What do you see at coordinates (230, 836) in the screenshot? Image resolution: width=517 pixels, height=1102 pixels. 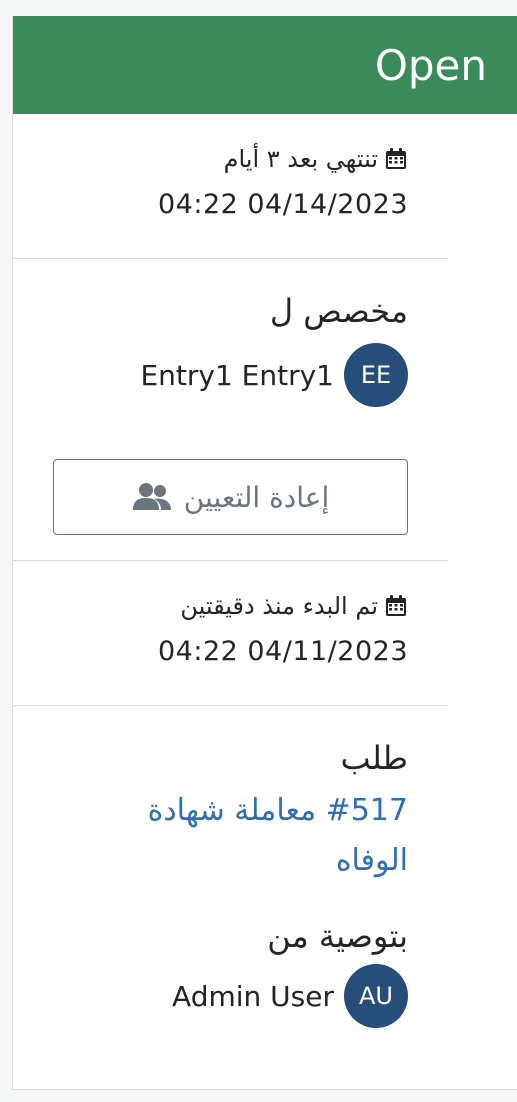 I see `request-link: #517 معاملة شهادة الوفاه` at bounding box center [230, 836].